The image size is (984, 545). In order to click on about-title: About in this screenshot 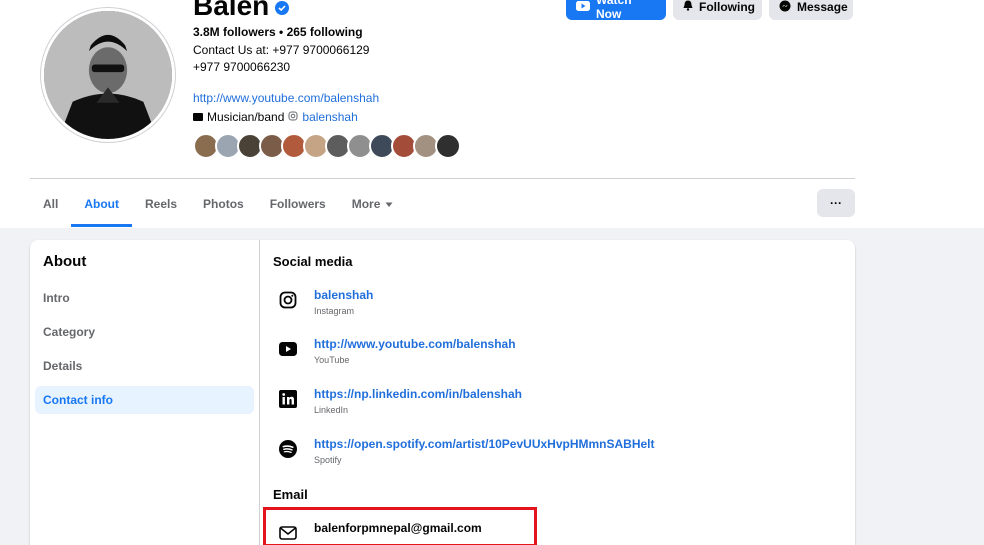, I will do `click(65, 261)`.